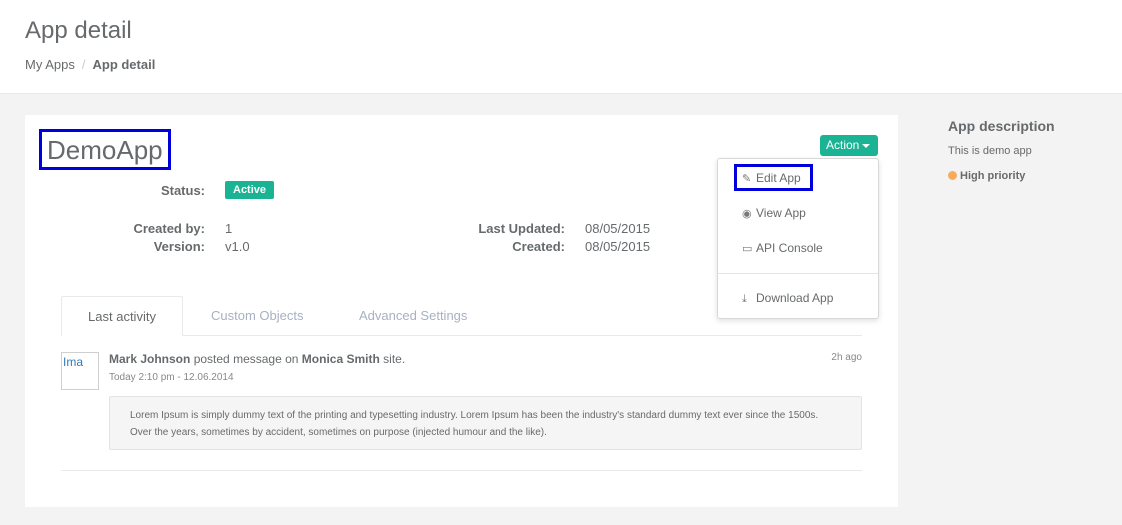 This screenshot has height=525, width=1122. I want to click on menu-item-label: View App, so click(781, 213).